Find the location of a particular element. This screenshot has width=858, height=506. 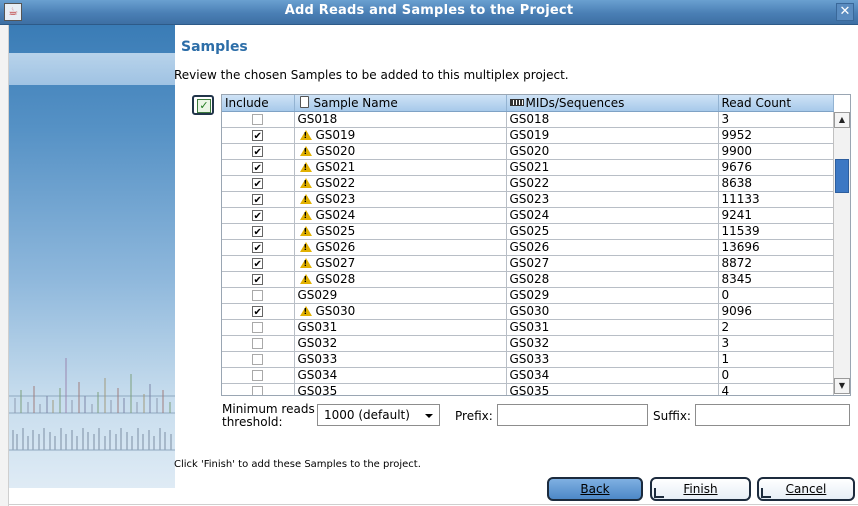

column-header-mids: MIDs/Sequences is located at coordinates (612, 103).